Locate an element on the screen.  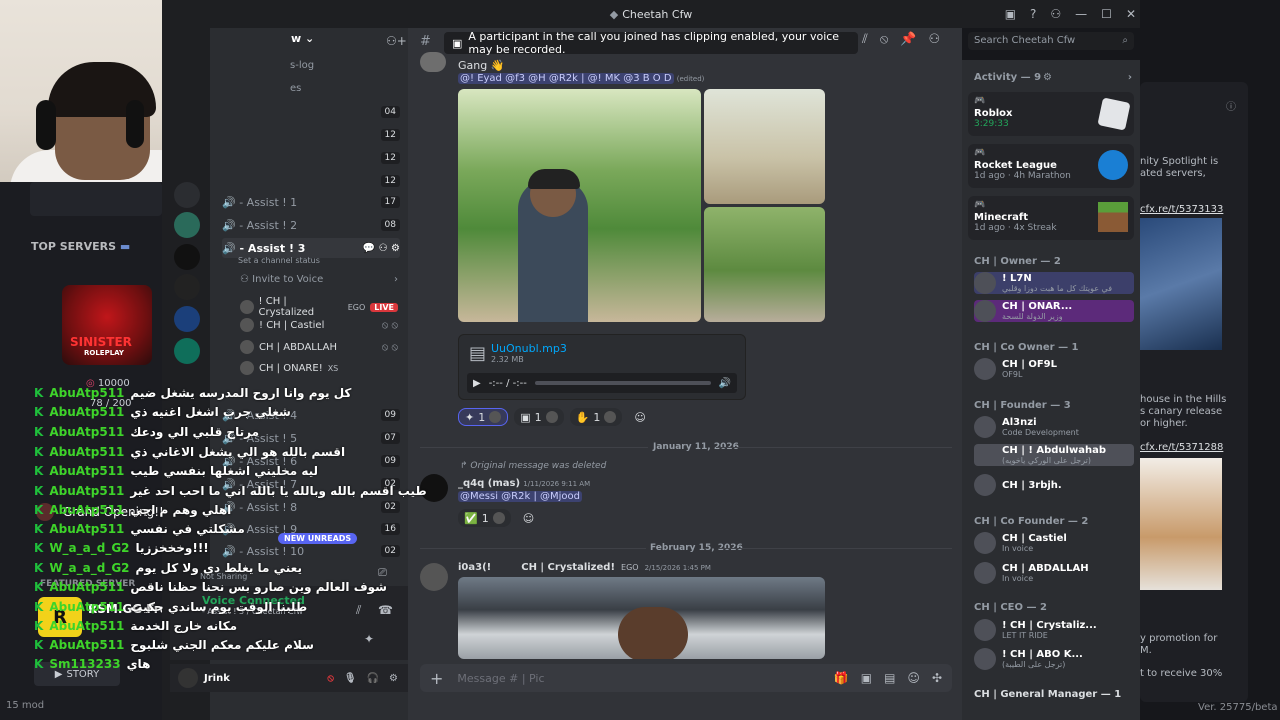
members-toggle-icon: ⚇ is located at coordinates (1055, 14).